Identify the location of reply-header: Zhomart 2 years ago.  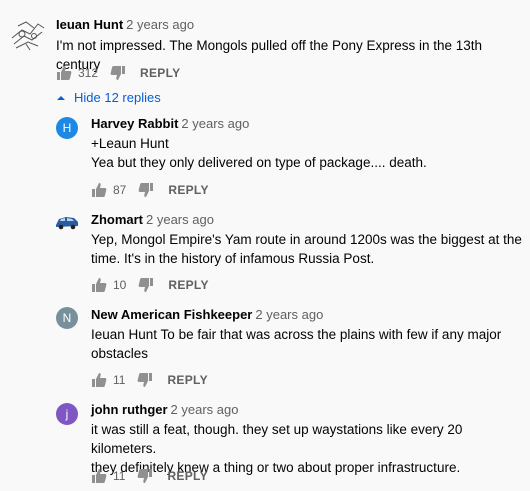
(152, 219).